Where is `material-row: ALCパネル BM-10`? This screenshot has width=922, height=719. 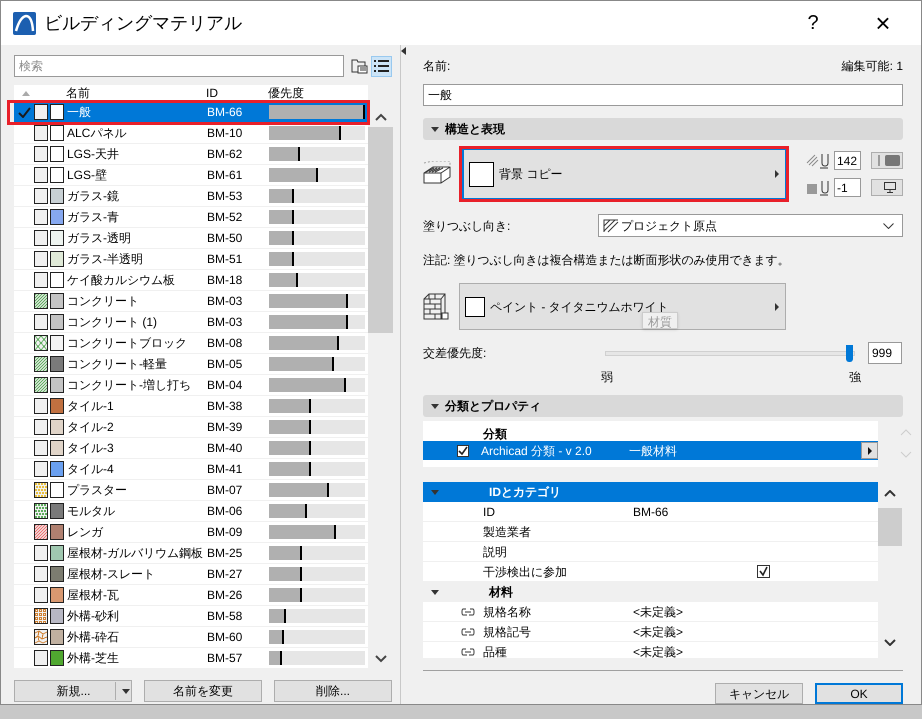 material-row: ALCパネル BM-10 is located at coordinates (191, 133).